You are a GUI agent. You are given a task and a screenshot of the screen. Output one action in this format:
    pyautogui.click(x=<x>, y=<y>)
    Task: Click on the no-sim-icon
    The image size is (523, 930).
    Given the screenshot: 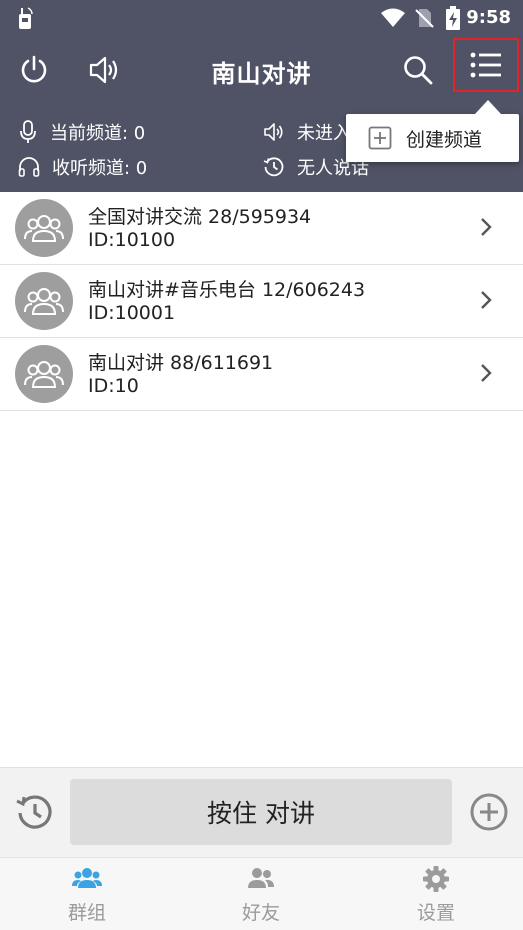 What is the action you would take?
    pyautogui.click(x=424, y=18)
    